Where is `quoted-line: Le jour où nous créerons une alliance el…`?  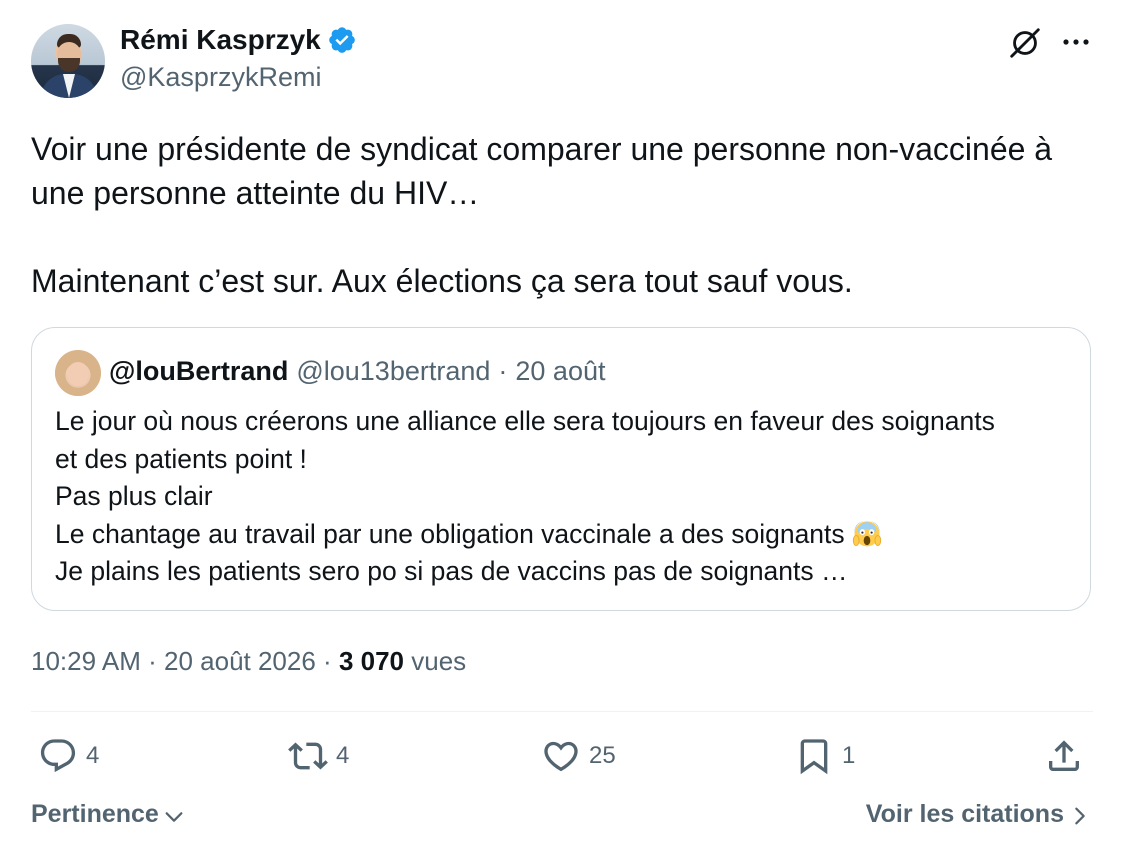 quoted-line: Le jour où nous créerons une alliance el… is located at coordinates (525, 421).